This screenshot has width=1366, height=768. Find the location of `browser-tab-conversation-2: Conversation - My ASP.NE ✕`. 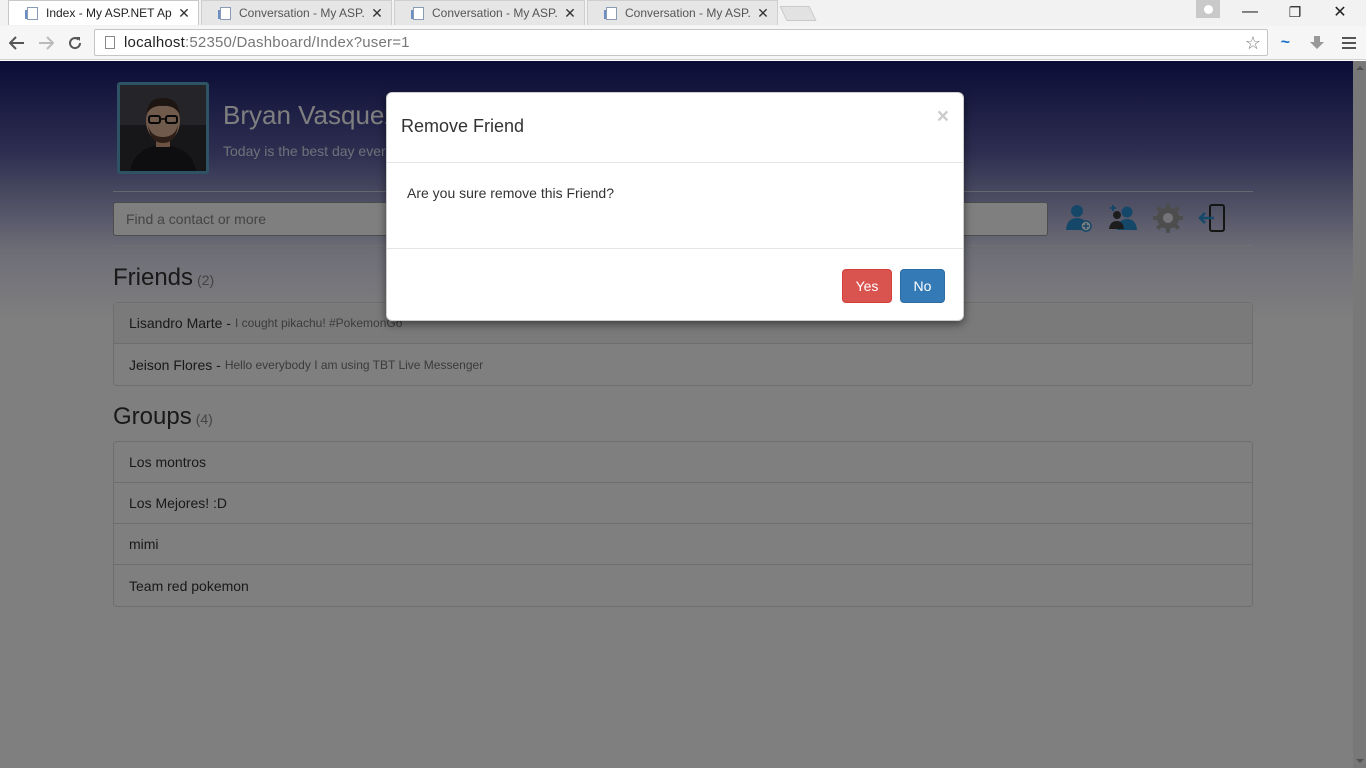

browser-tab-conversation-2: Conversation - My ASP.NE ✕ is located at coordinates (489, 12).